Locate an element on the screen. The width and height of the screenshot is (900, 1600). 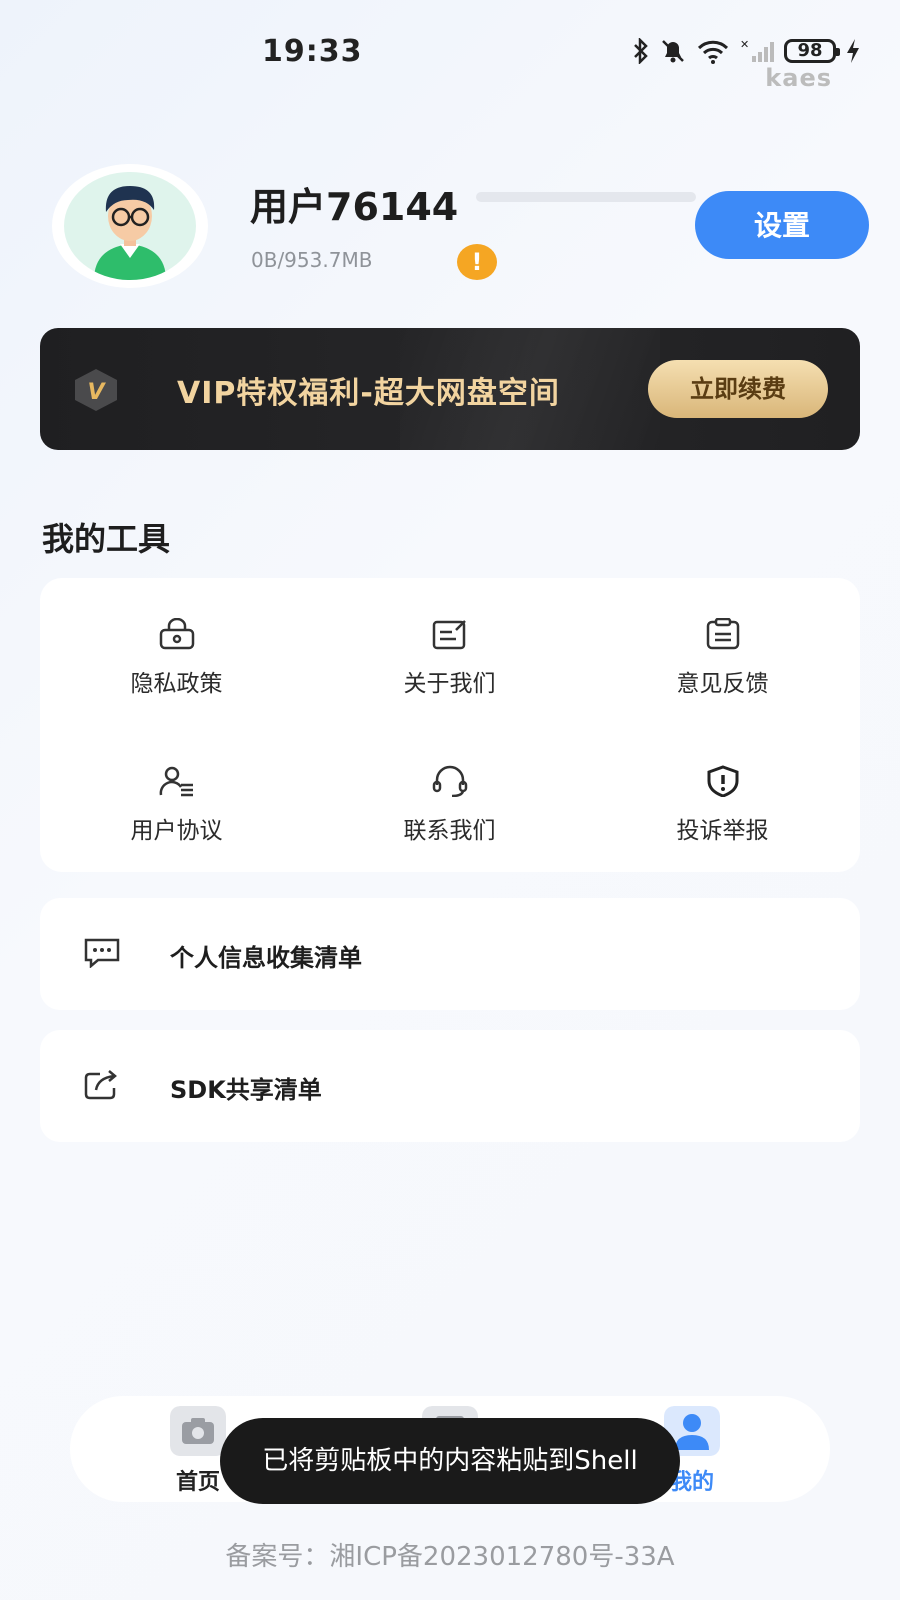
shield-alert-icon is located at coordinates (722, 781).